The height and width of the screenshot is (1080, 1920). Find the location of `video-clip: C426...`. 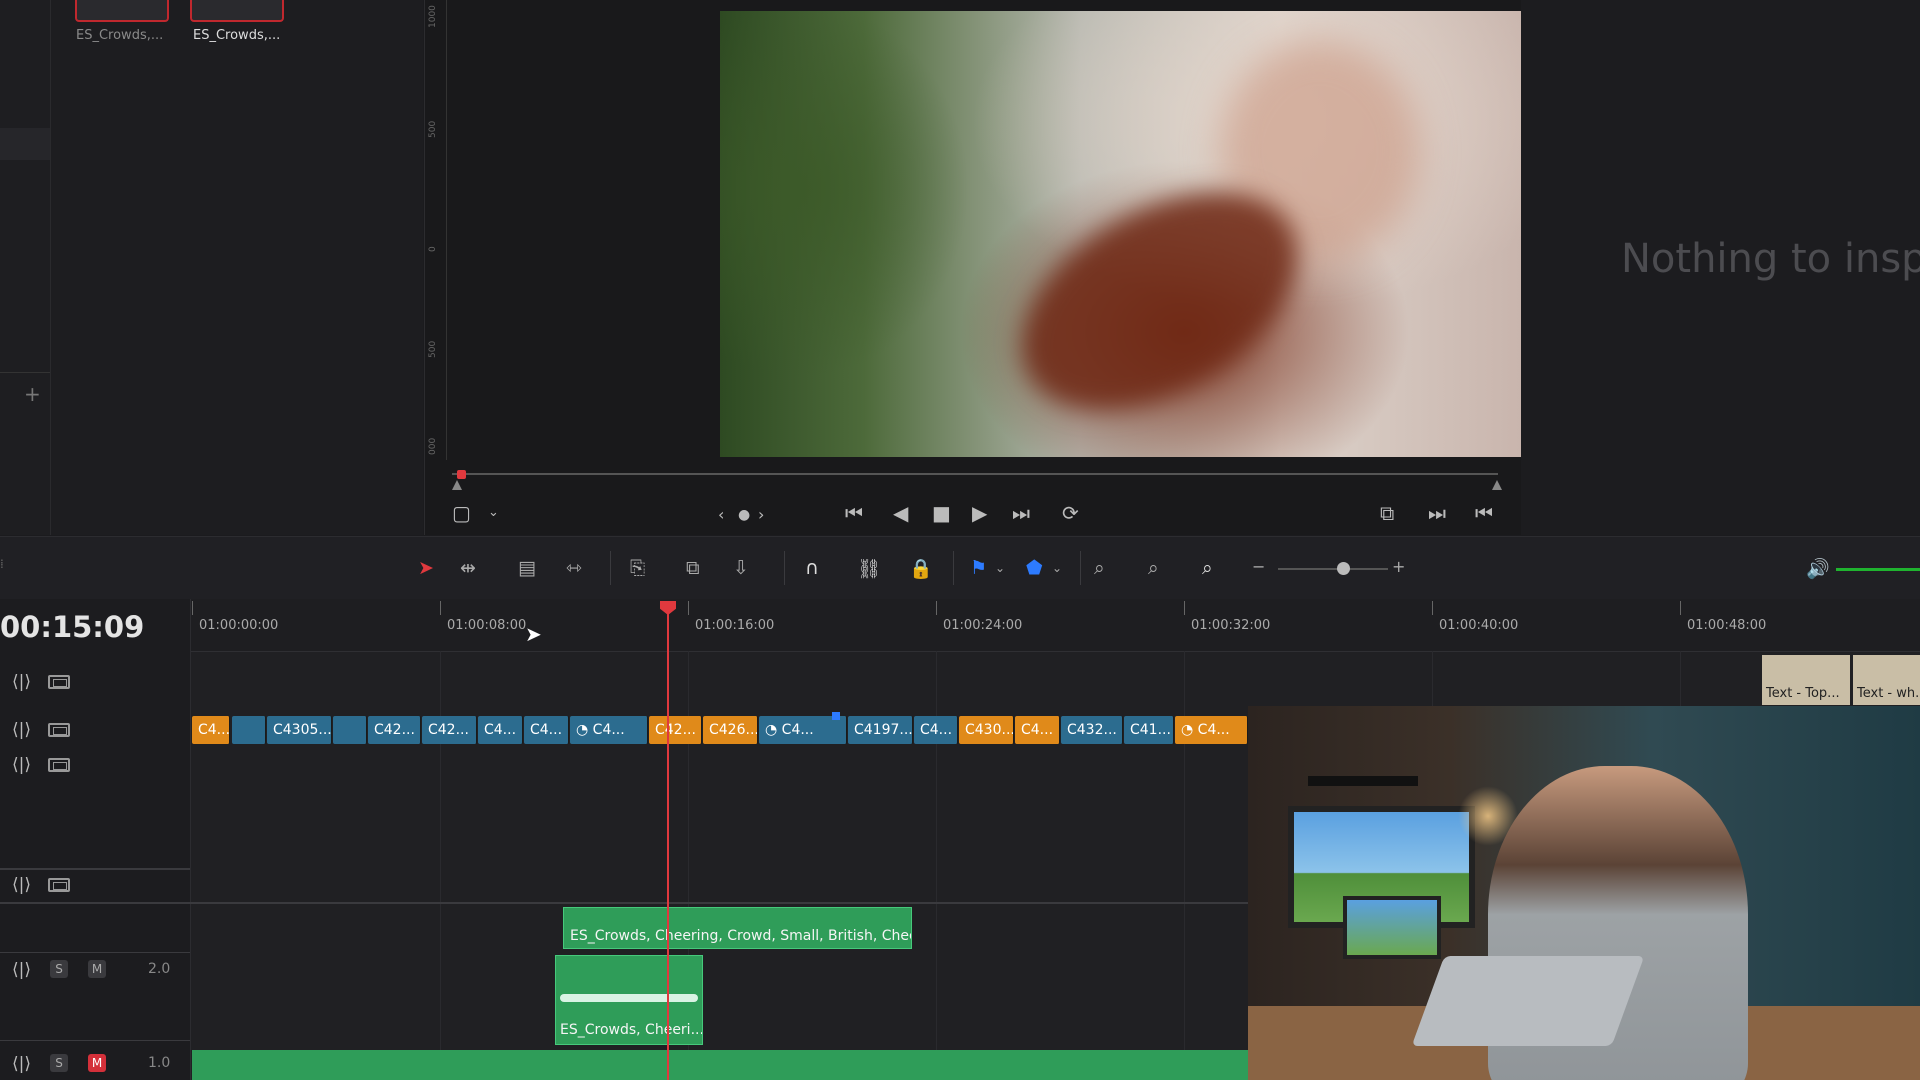

video-clip: C426... is located at coordinates (730, 730).